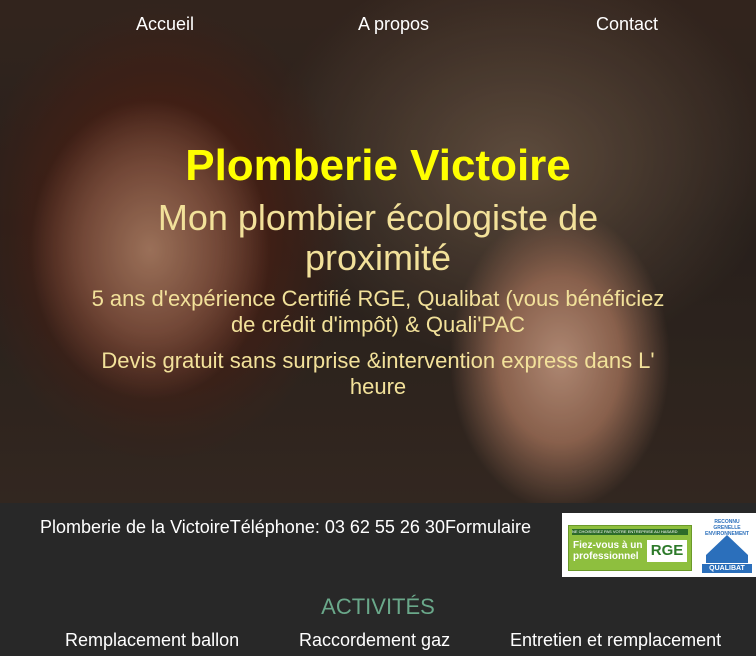 The width and height of the screenshot is (756, 656). I want to click on phone-link: Téléphone: 03 62 55 26 30, so click(337, 527).